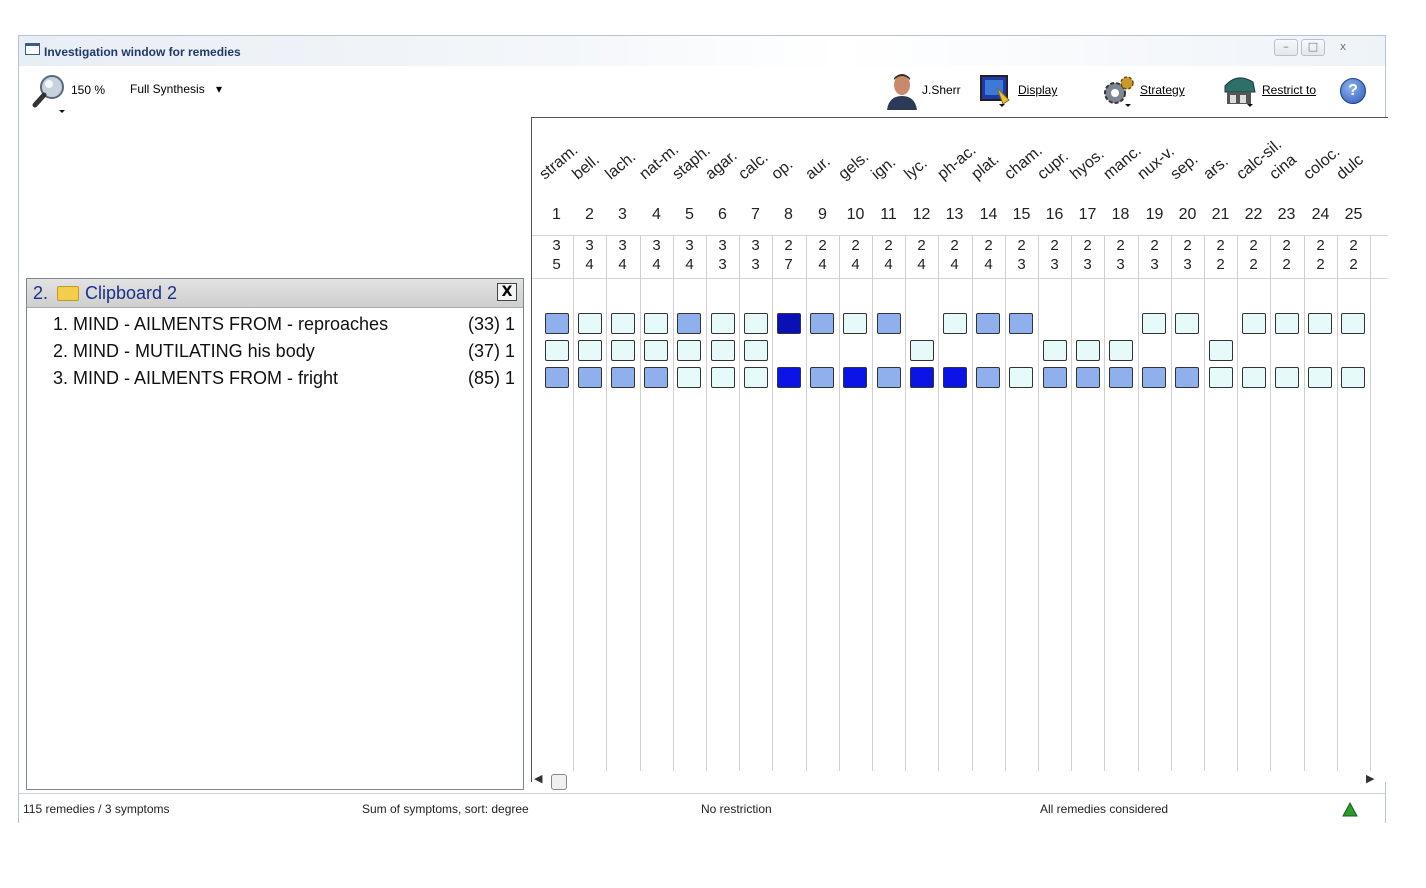 The width and height of the screenshot is (1426, 888). Describe the element at coordinates (275, 293) in the screenshot. I see `clipboard-header: 2. Clipboard 2 X` at that location.